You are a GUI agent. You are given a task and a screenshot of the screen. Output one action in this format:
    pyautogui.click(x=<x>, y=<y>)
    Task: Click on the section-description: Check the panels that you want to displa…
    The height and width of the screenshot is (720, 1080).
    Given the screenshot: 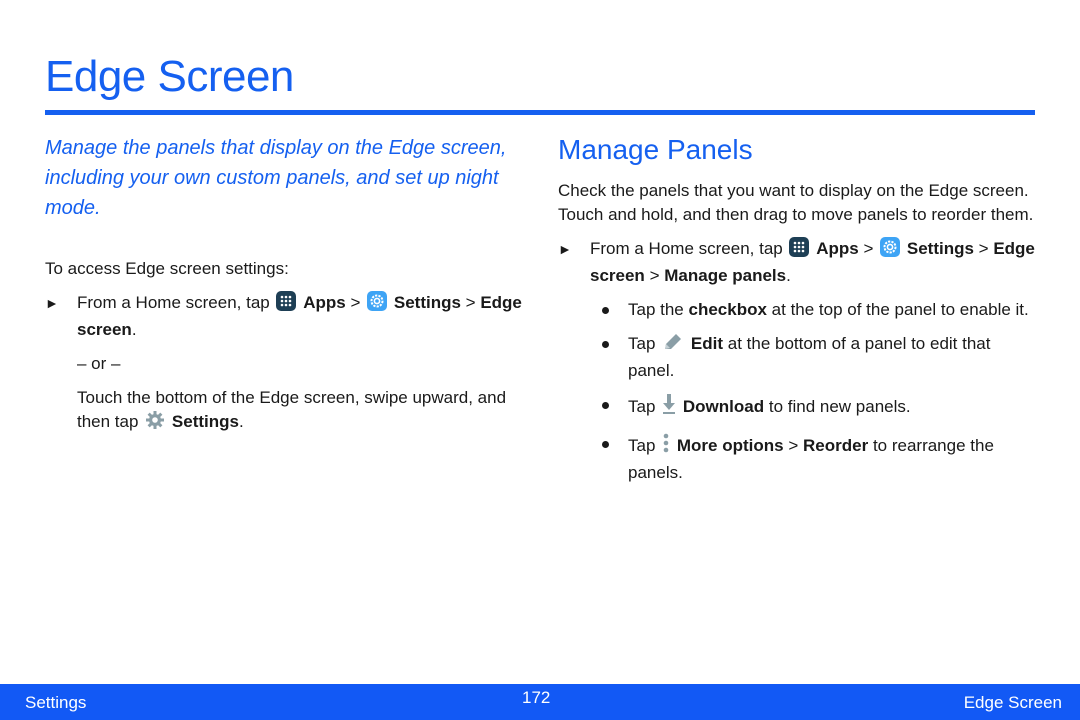 What is the action you would take?
    pyautogui.click(x=796, y=202)
    